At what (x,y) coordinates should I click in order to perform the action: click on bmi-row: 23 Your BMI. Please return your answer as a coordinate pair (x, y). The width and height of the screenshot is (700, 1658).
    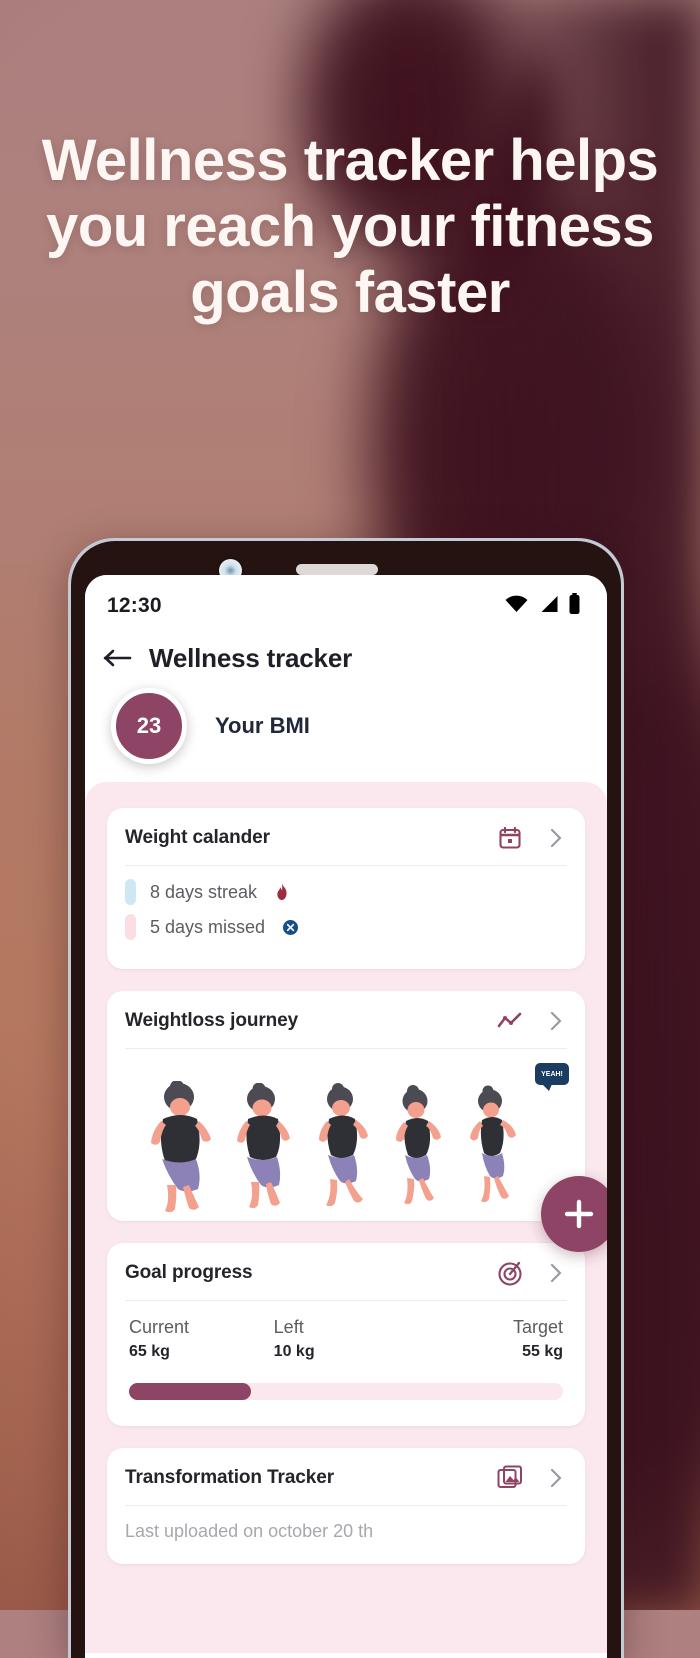
    Looking at the image, I should click on (346, 728).